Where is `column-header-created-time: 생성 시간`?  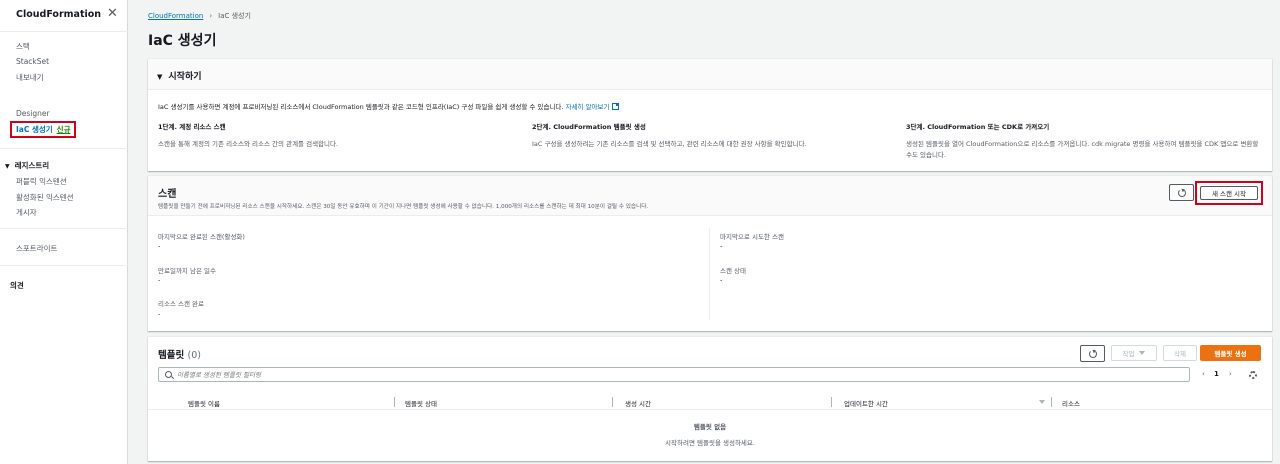 column-header-created-time: 생성 시간 is located at coordinates (638, 403).